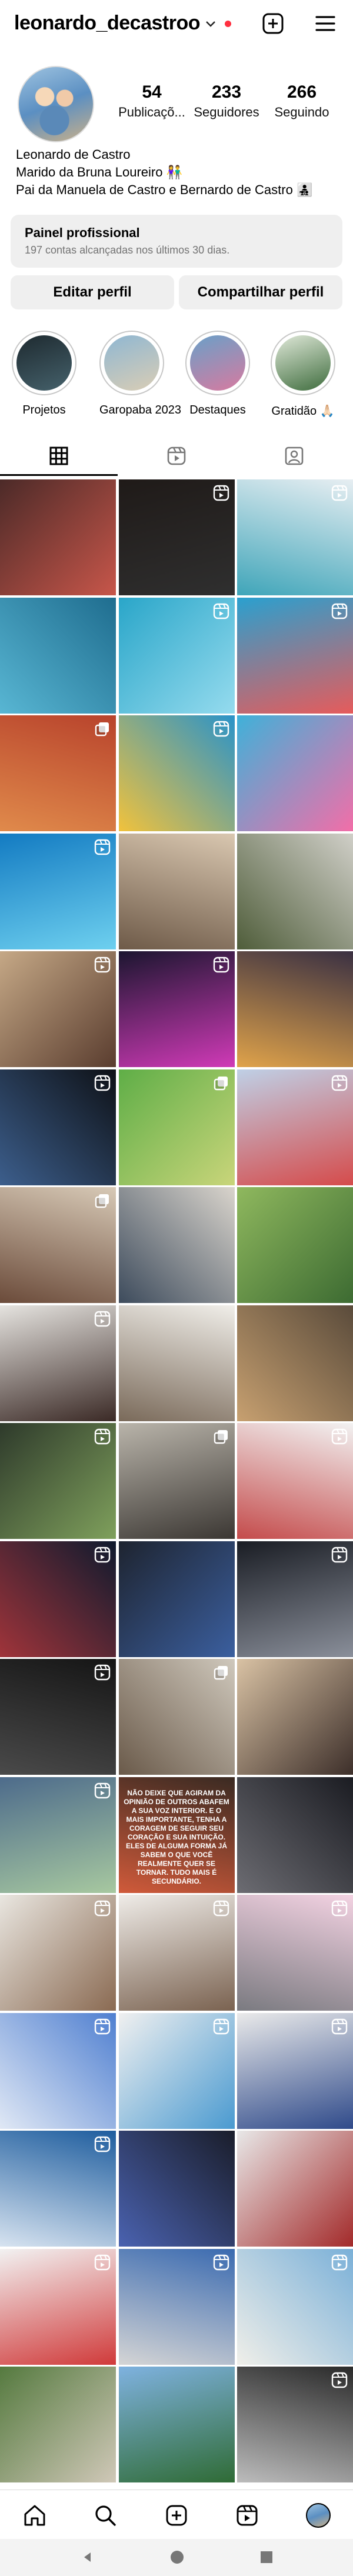  Describe the element at coordinates (210, 24) in the screenshot. I see `chevron-down-icon` at that location.